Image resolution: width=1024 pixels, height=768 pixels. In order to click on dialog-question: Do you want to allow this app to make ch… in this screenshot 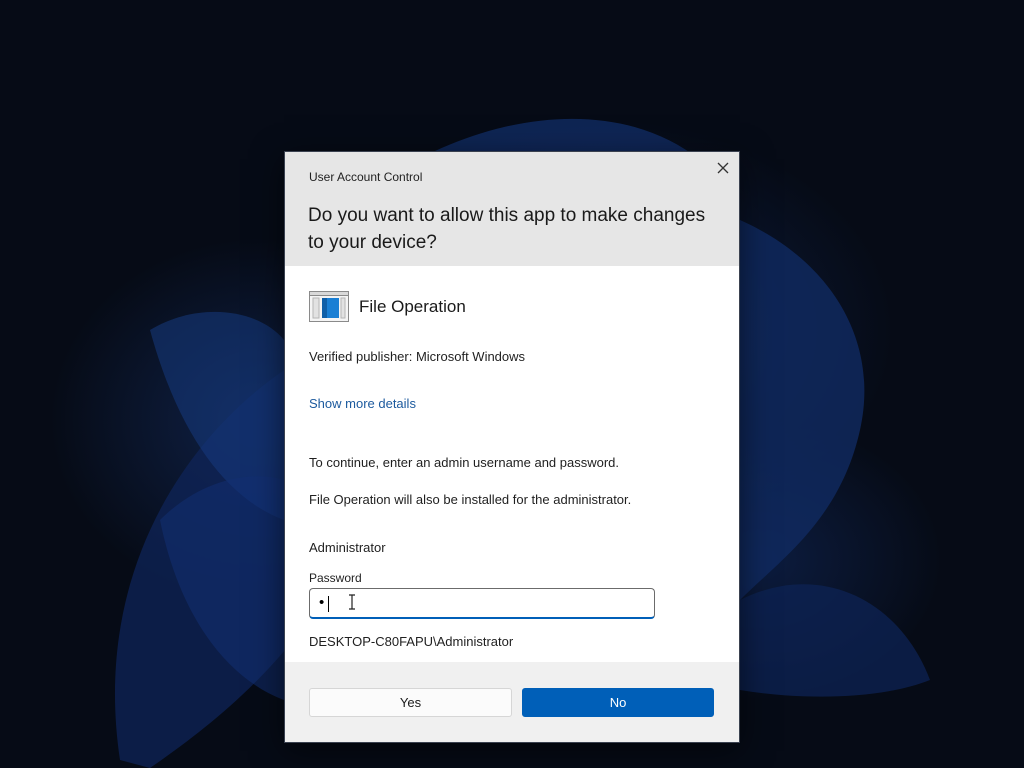, I will do `click(507, 229)`.